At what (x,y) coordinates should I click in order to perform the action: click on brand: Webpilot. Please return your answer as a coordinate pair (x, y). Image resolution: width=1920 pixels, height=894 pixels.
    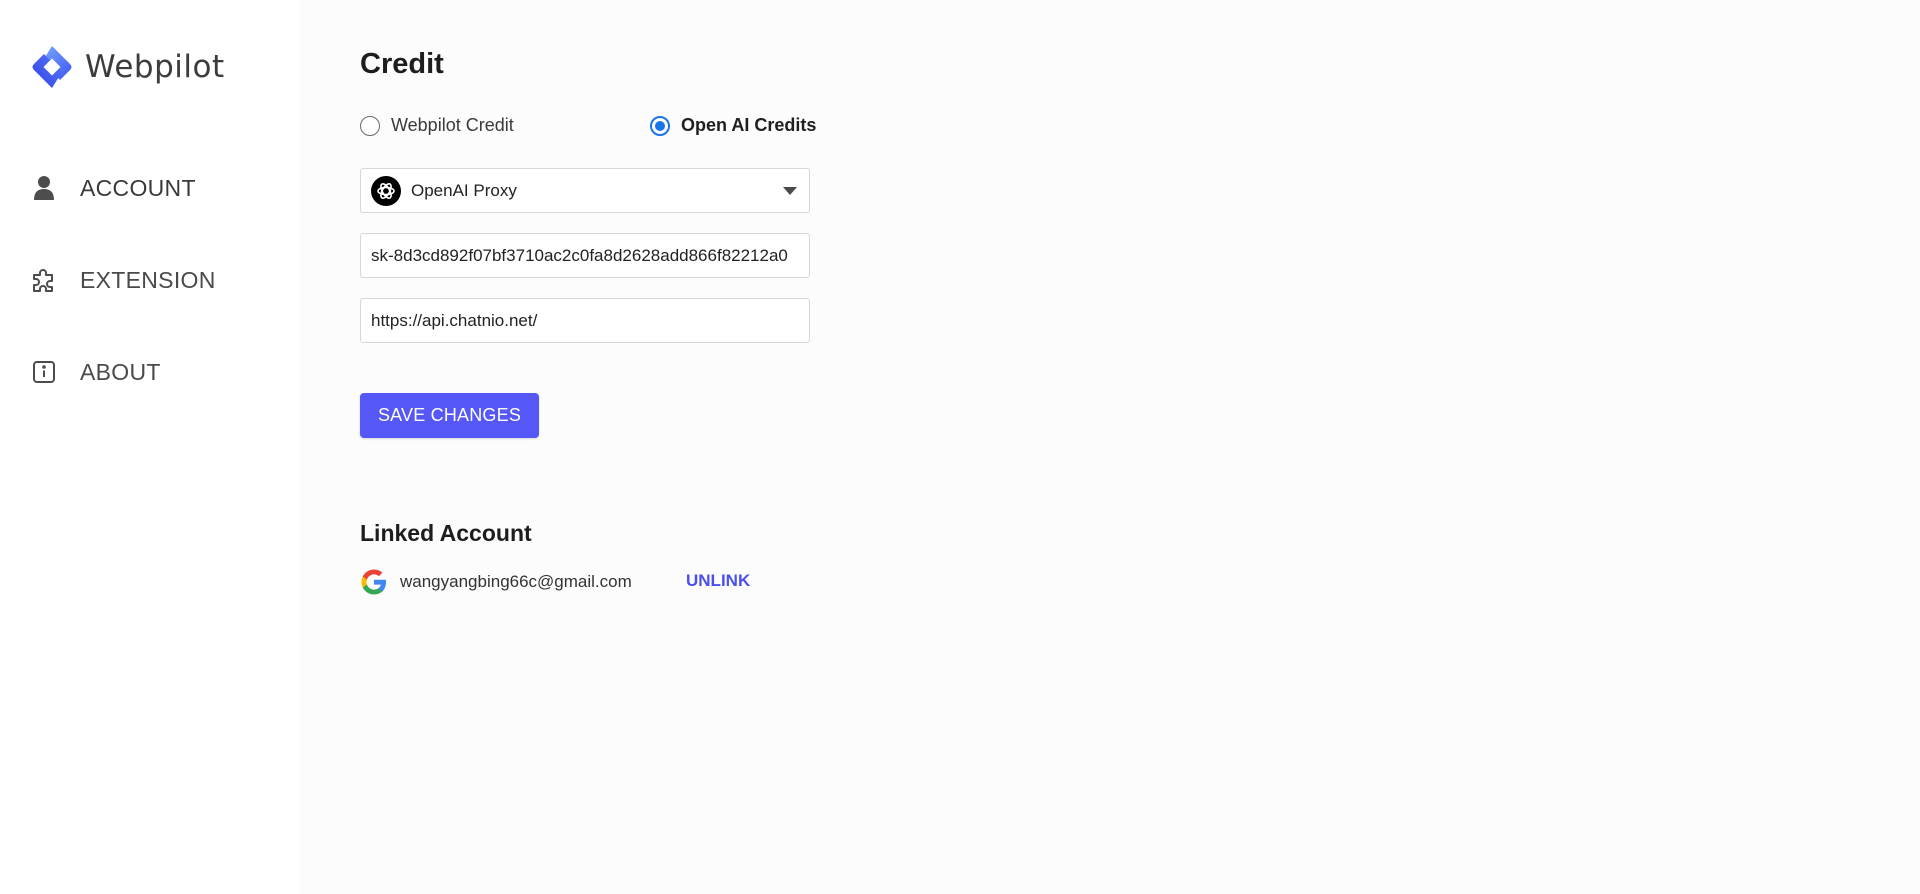
    Looking at the image, I should click on (127, 67).